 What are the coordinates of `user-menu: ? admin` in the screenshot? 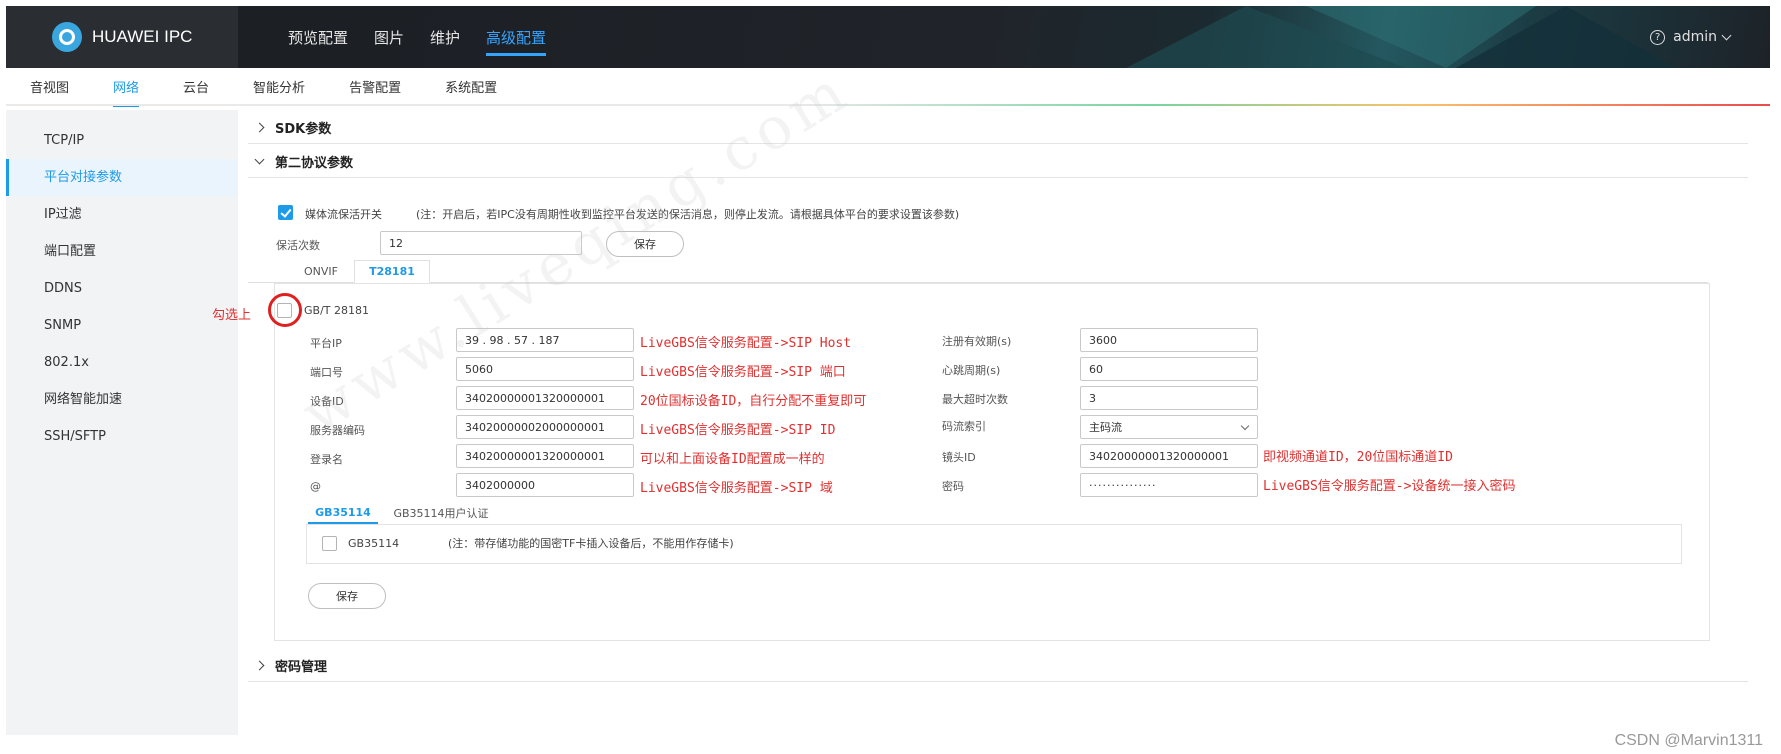 It's located at (1691, 37).